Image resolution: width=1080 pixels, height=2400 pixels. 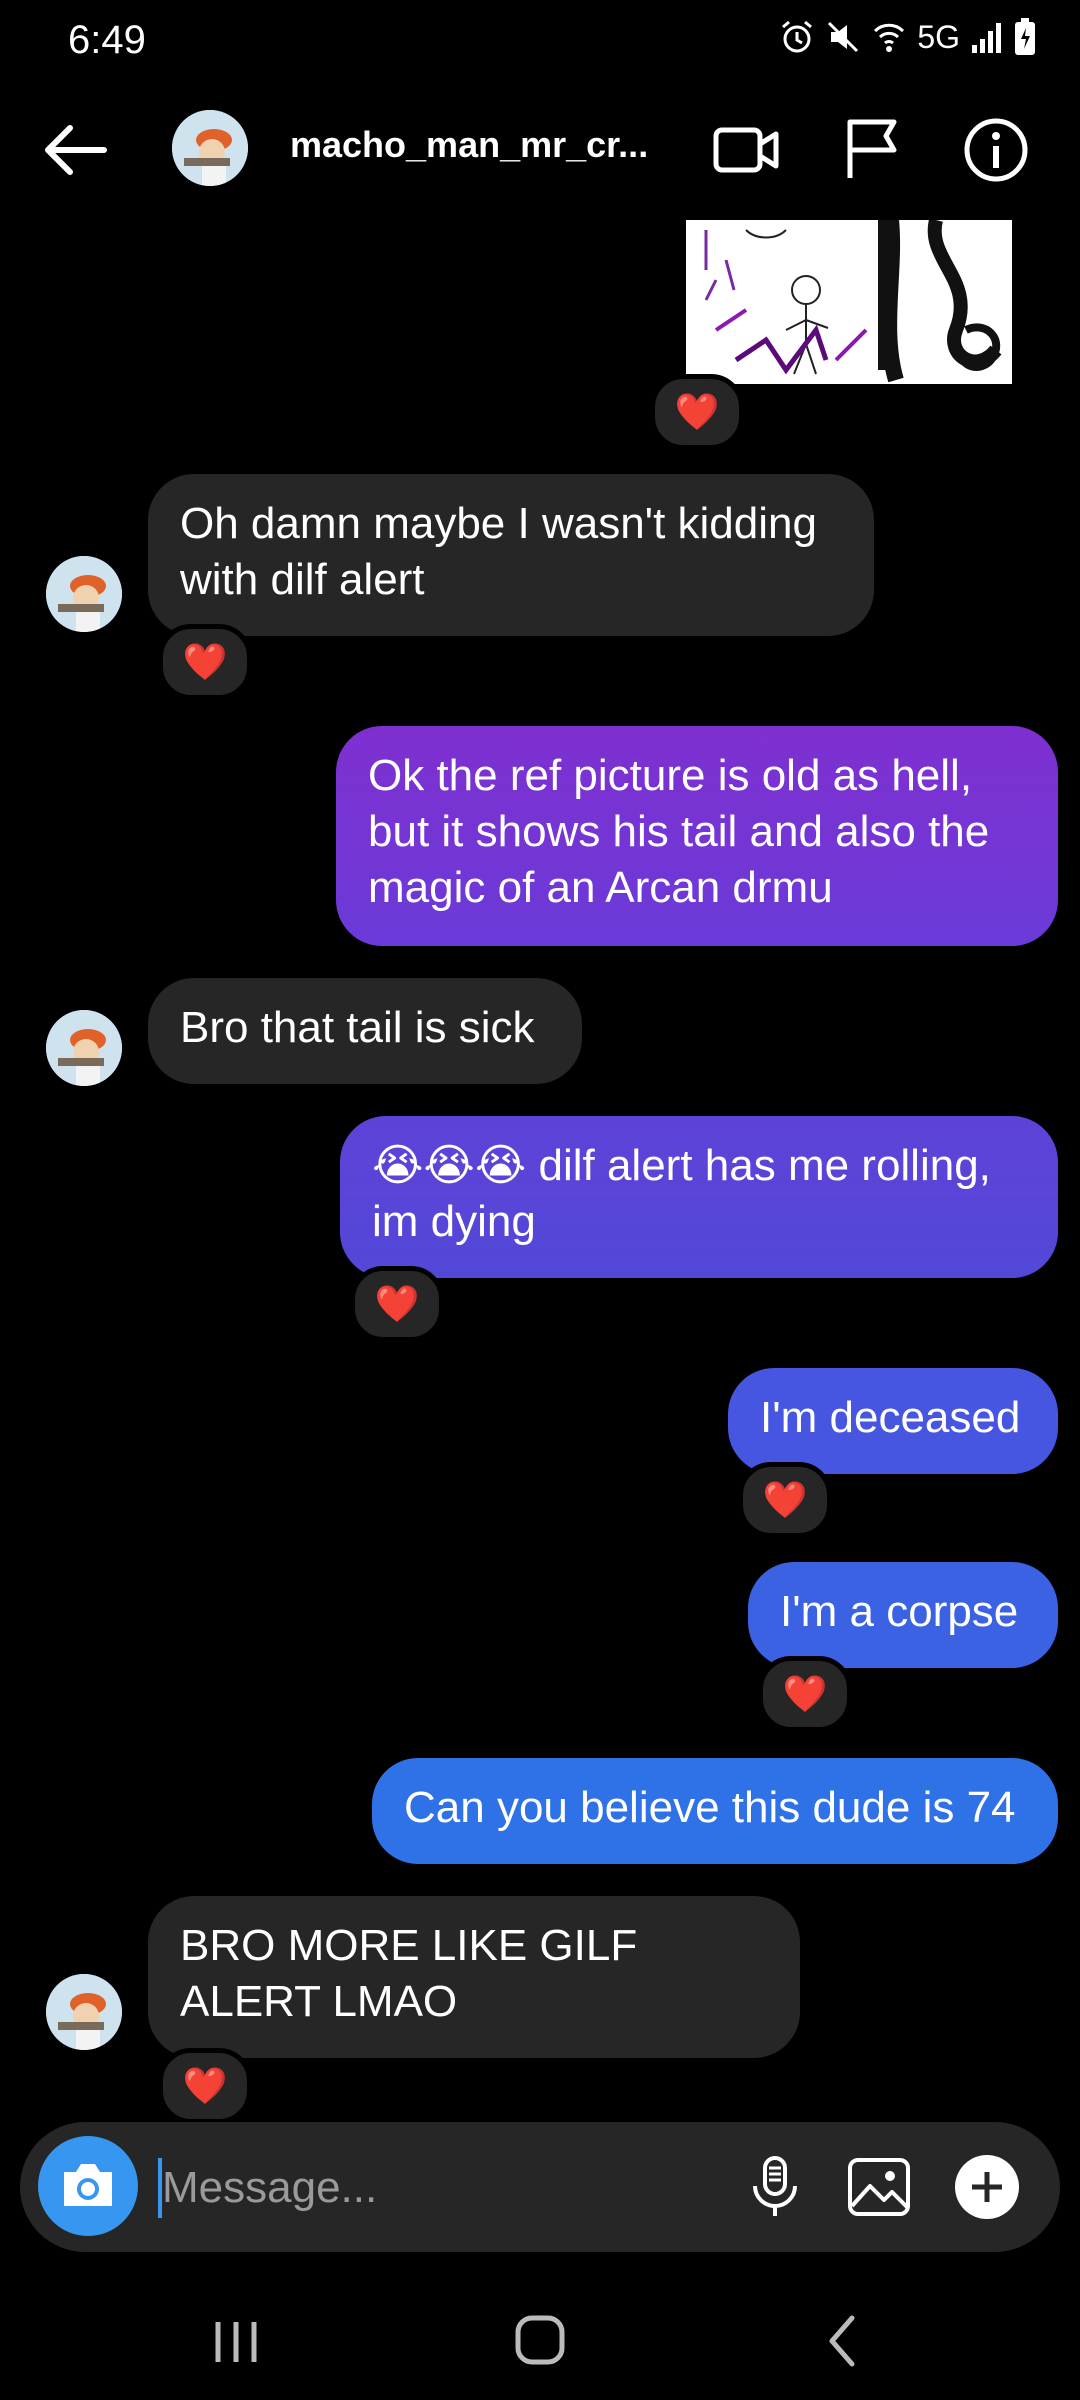 I want to click on home-icon, so click(x=540, y=2341).